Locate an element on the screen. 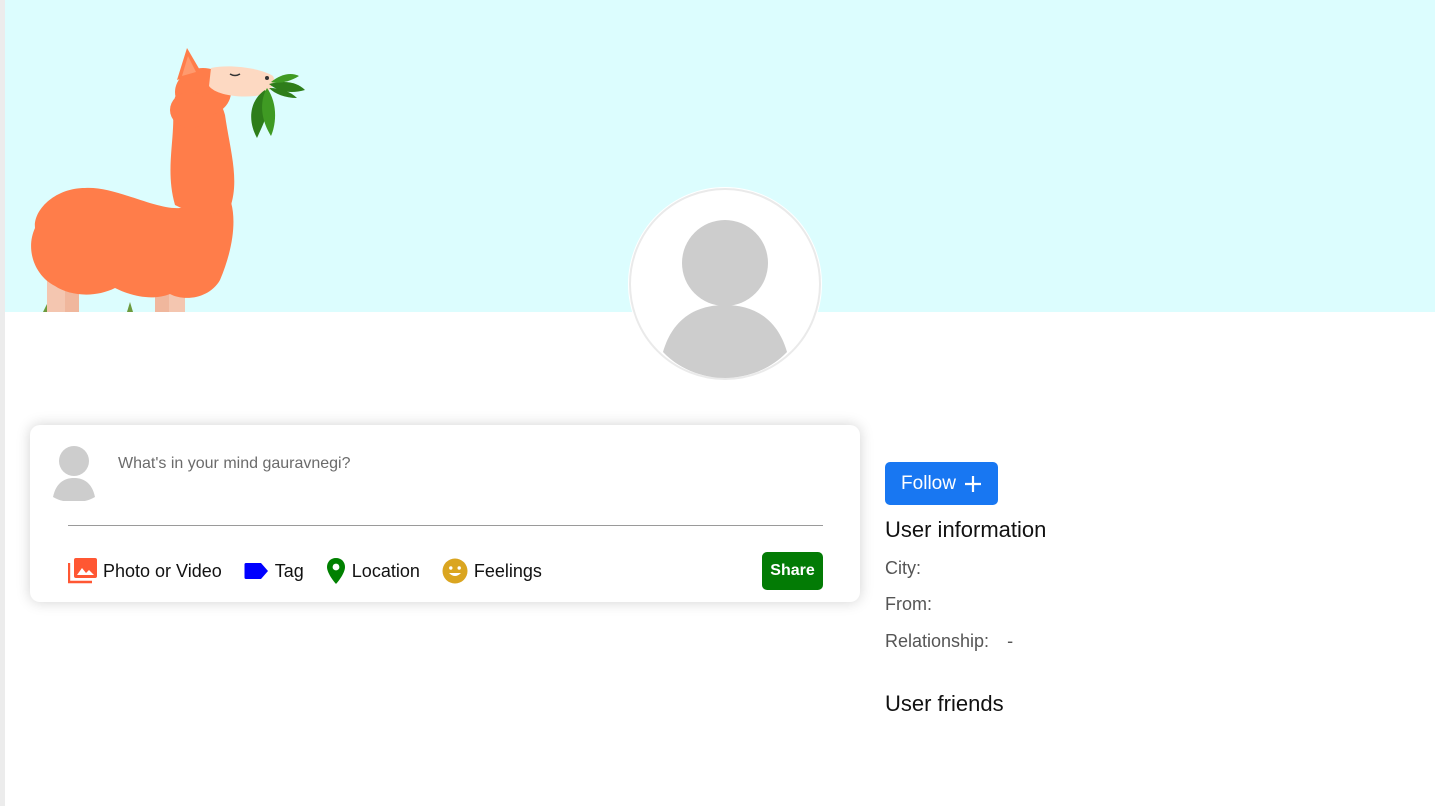 This screenshot has width=1435, height=806. info-row-relationship: Relationship: - is located at coordinates (949, 641).